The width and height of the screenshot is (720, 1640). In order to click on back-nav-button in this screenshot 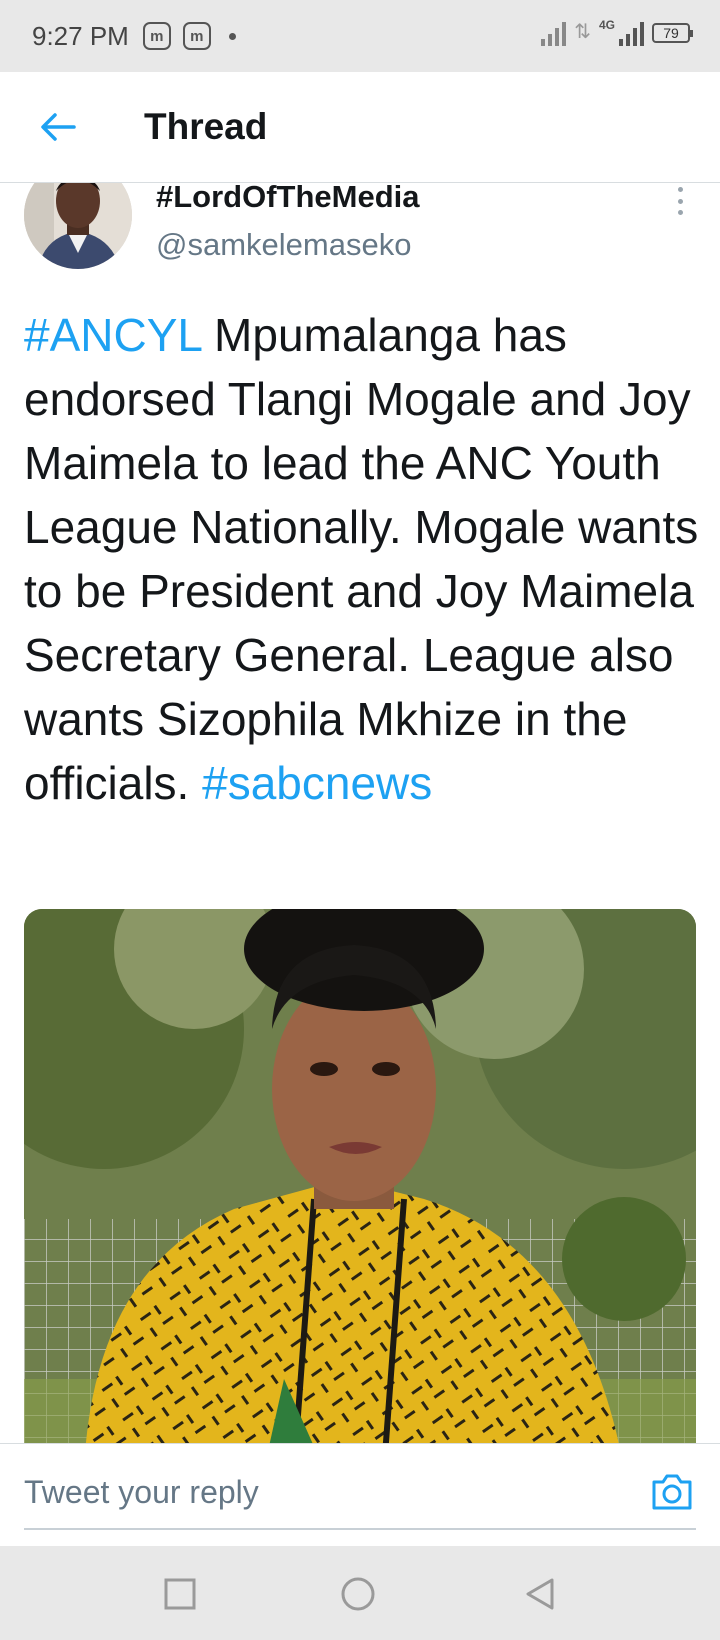, I will do `click(540, 1594)`.